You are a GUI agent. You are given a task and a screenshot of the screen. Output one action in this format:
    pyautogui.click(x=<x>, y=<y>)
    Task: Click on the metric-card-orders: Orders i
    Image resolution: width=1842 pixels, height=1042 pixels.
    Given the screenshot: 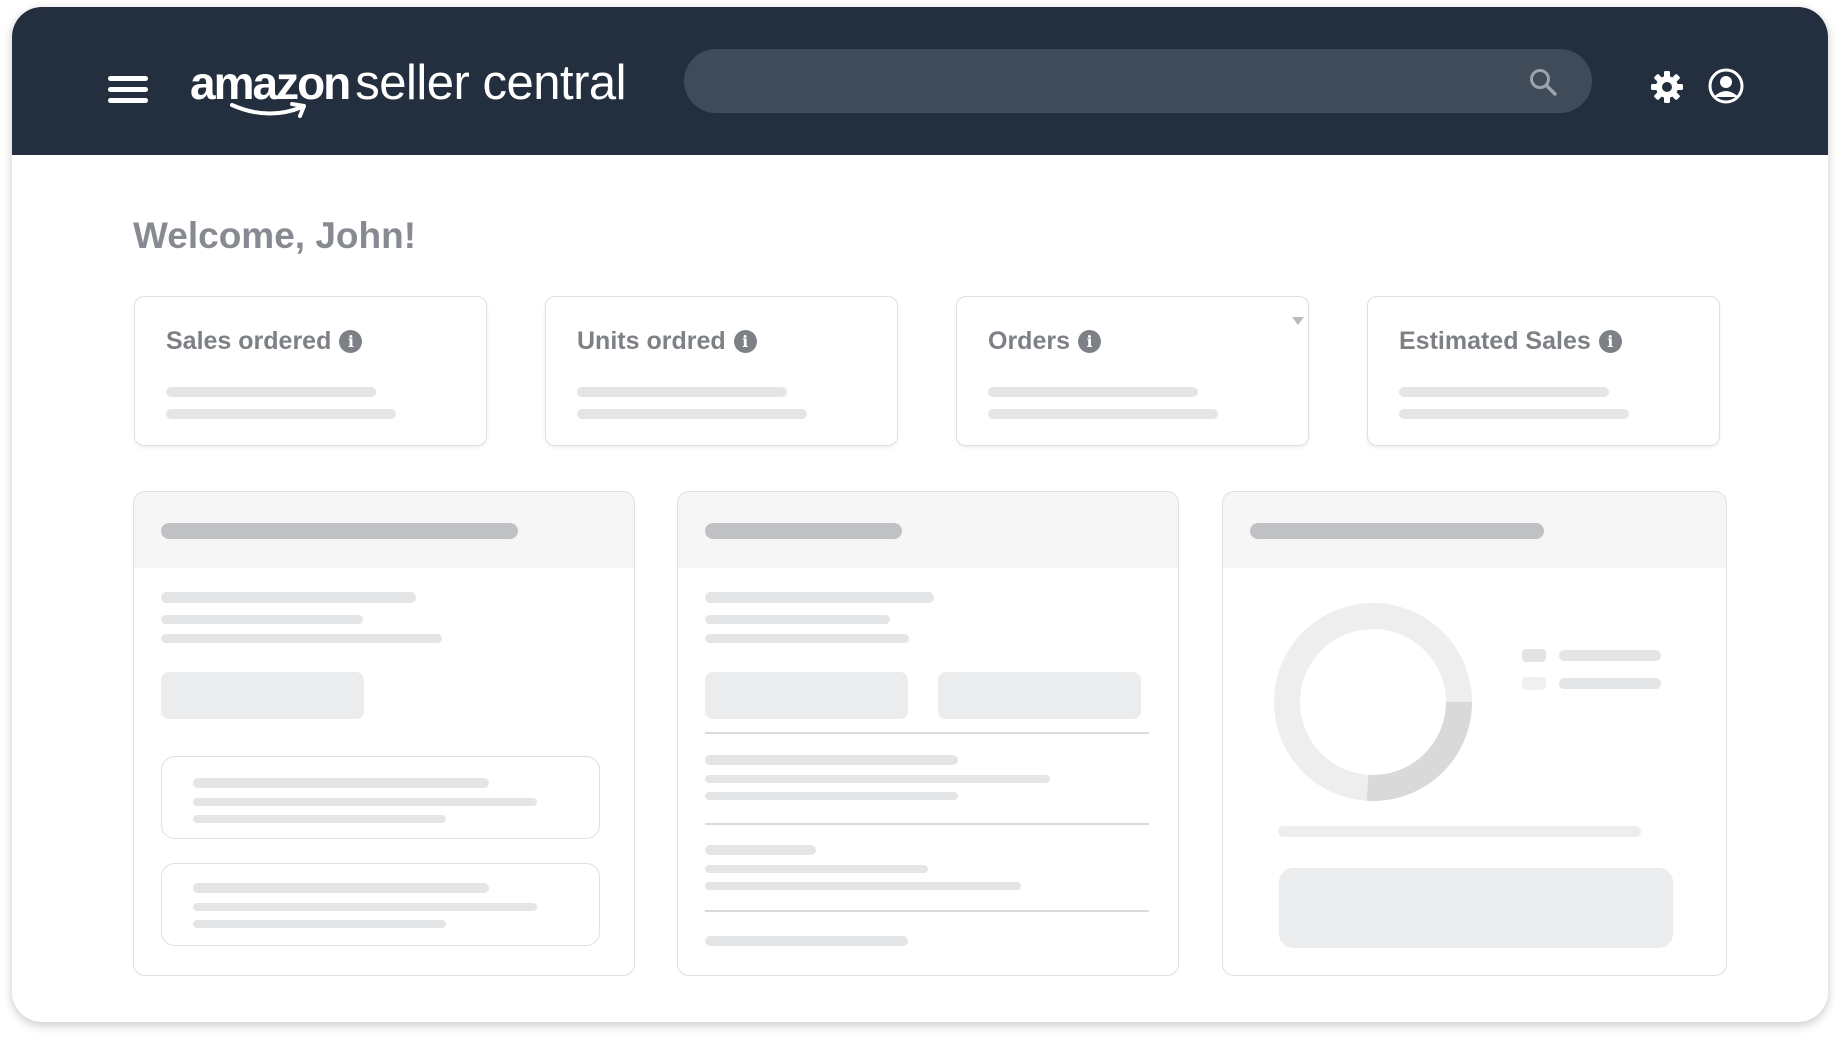 What is the action you would take?
    pyautogui.click(x=1132, y=371)
    